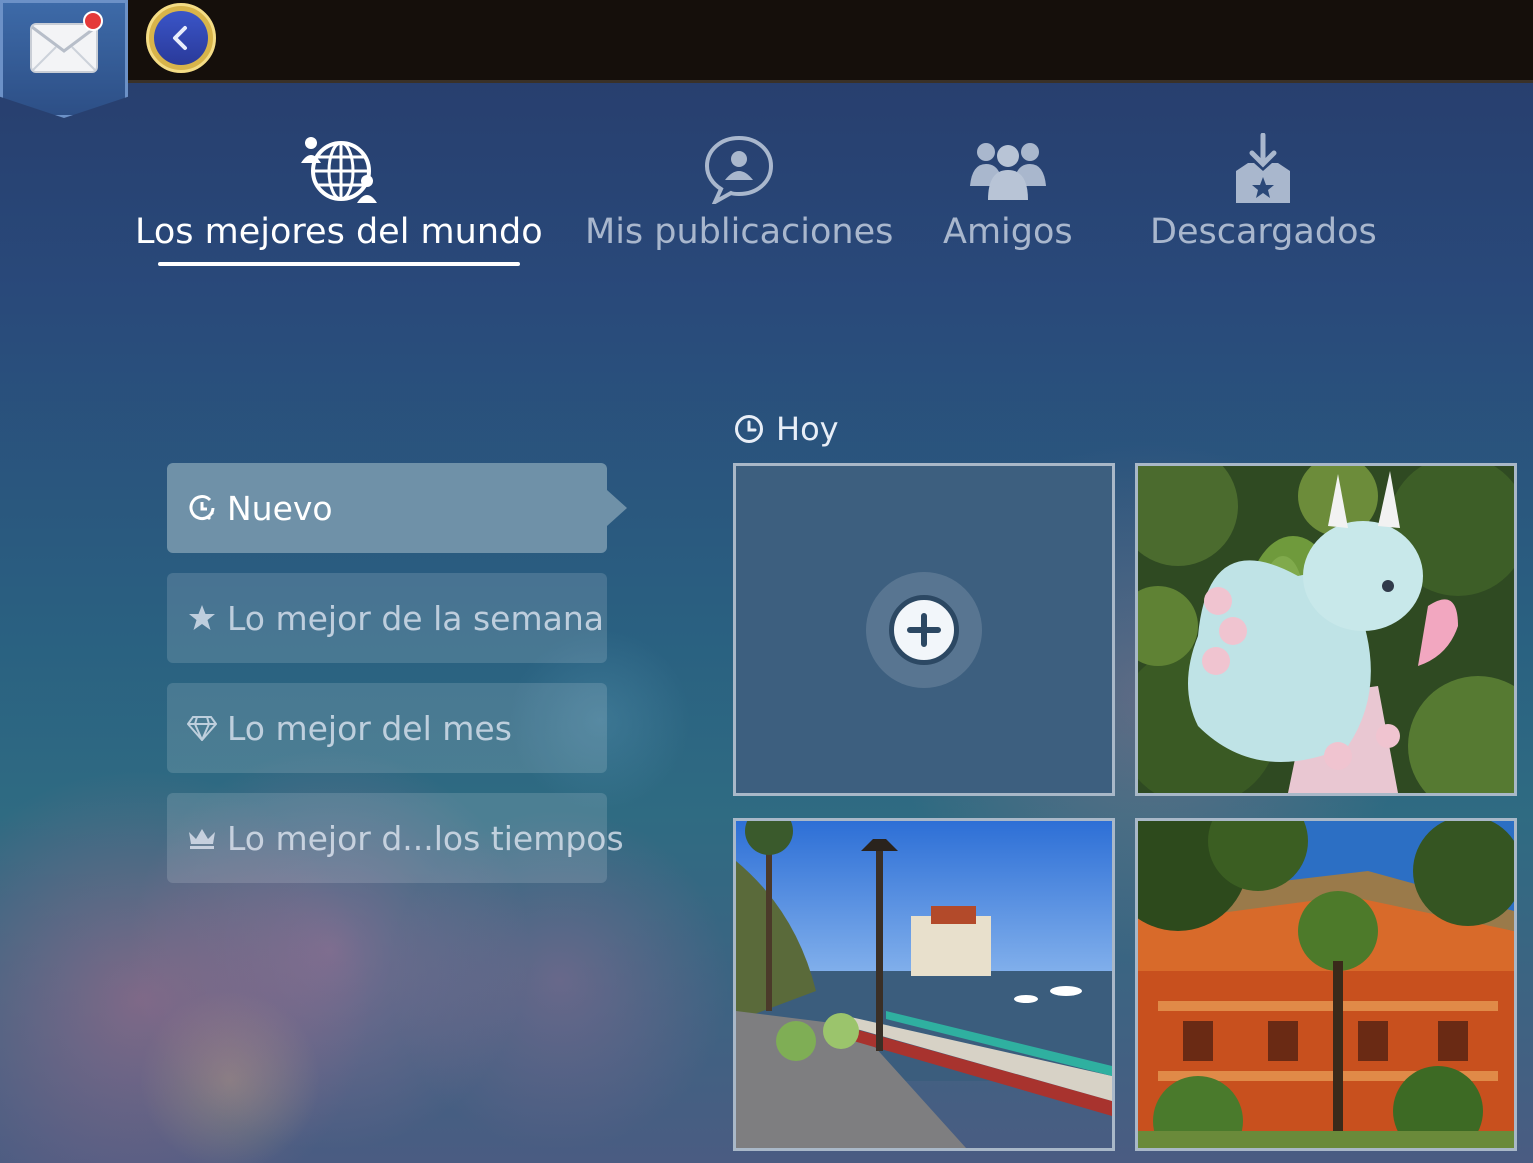 This screenshot has width=1533, height=1163. Describe the element at coordinates (202, 838) in the screenshot. I see `crown-icon` at that location.